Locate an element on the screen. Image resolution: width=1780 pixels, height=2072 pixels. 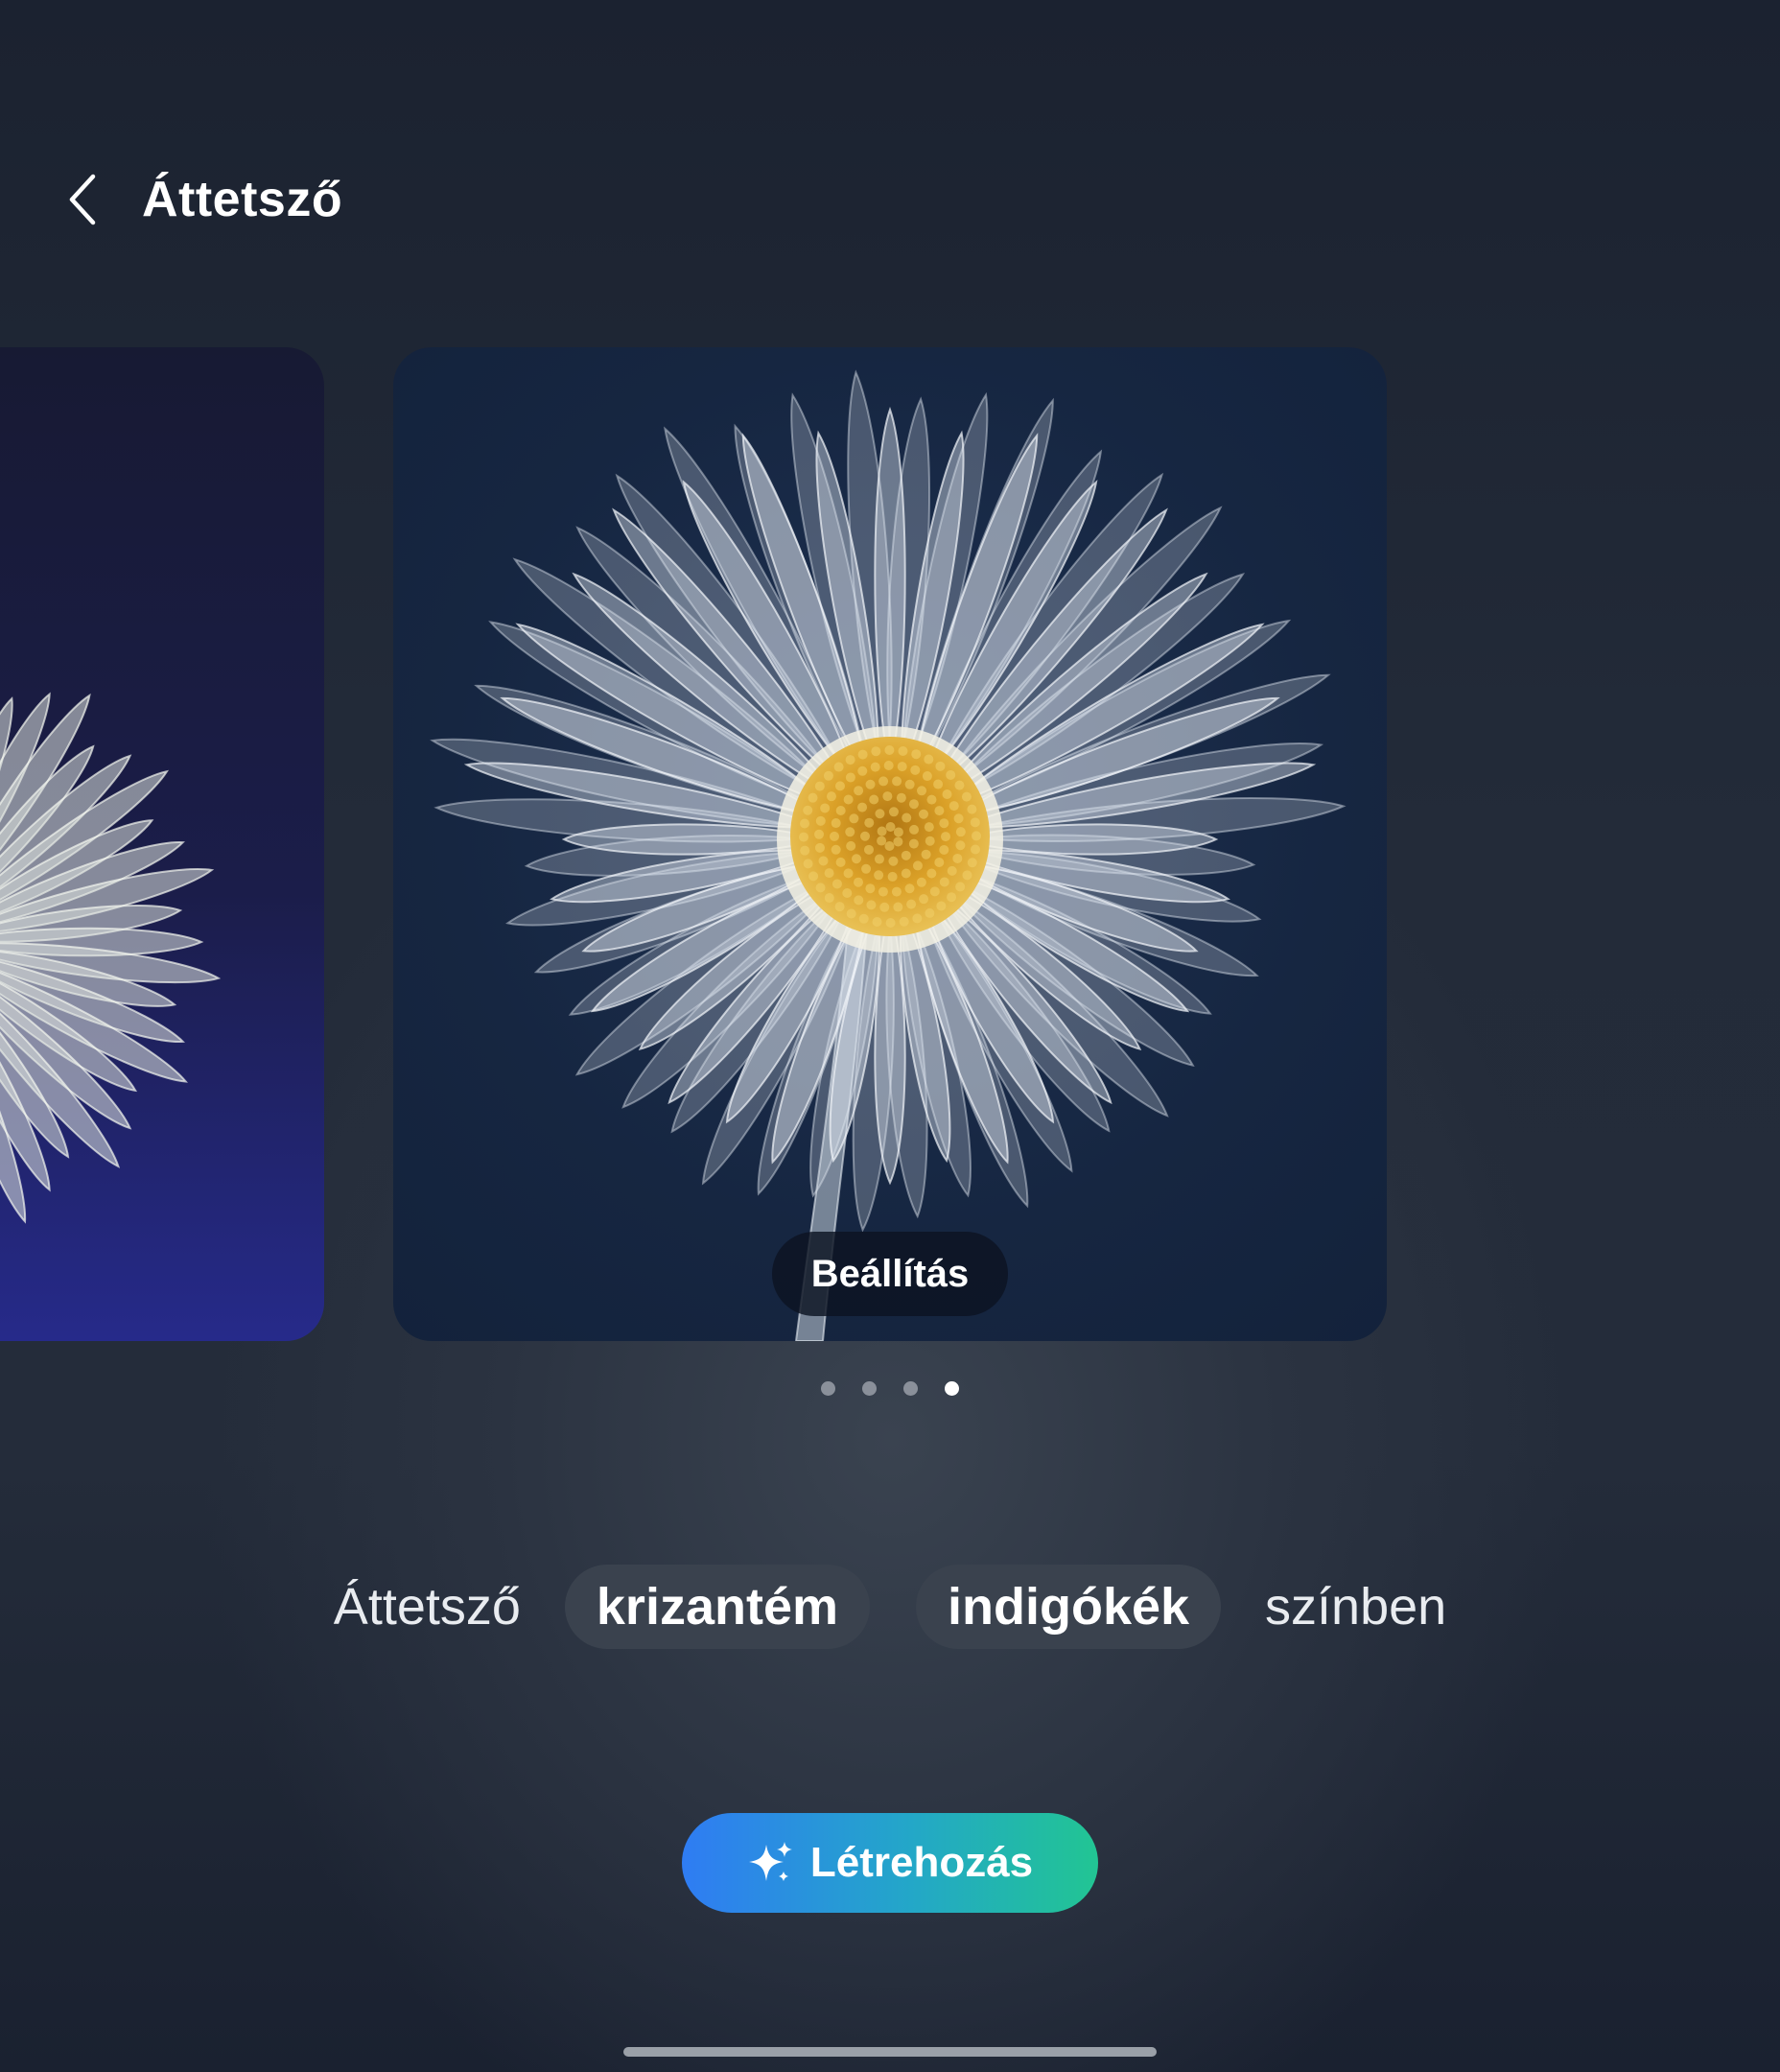
prompt-row: Áttetsző krizantém indigókék színben is located at coordinates (890, 1607).